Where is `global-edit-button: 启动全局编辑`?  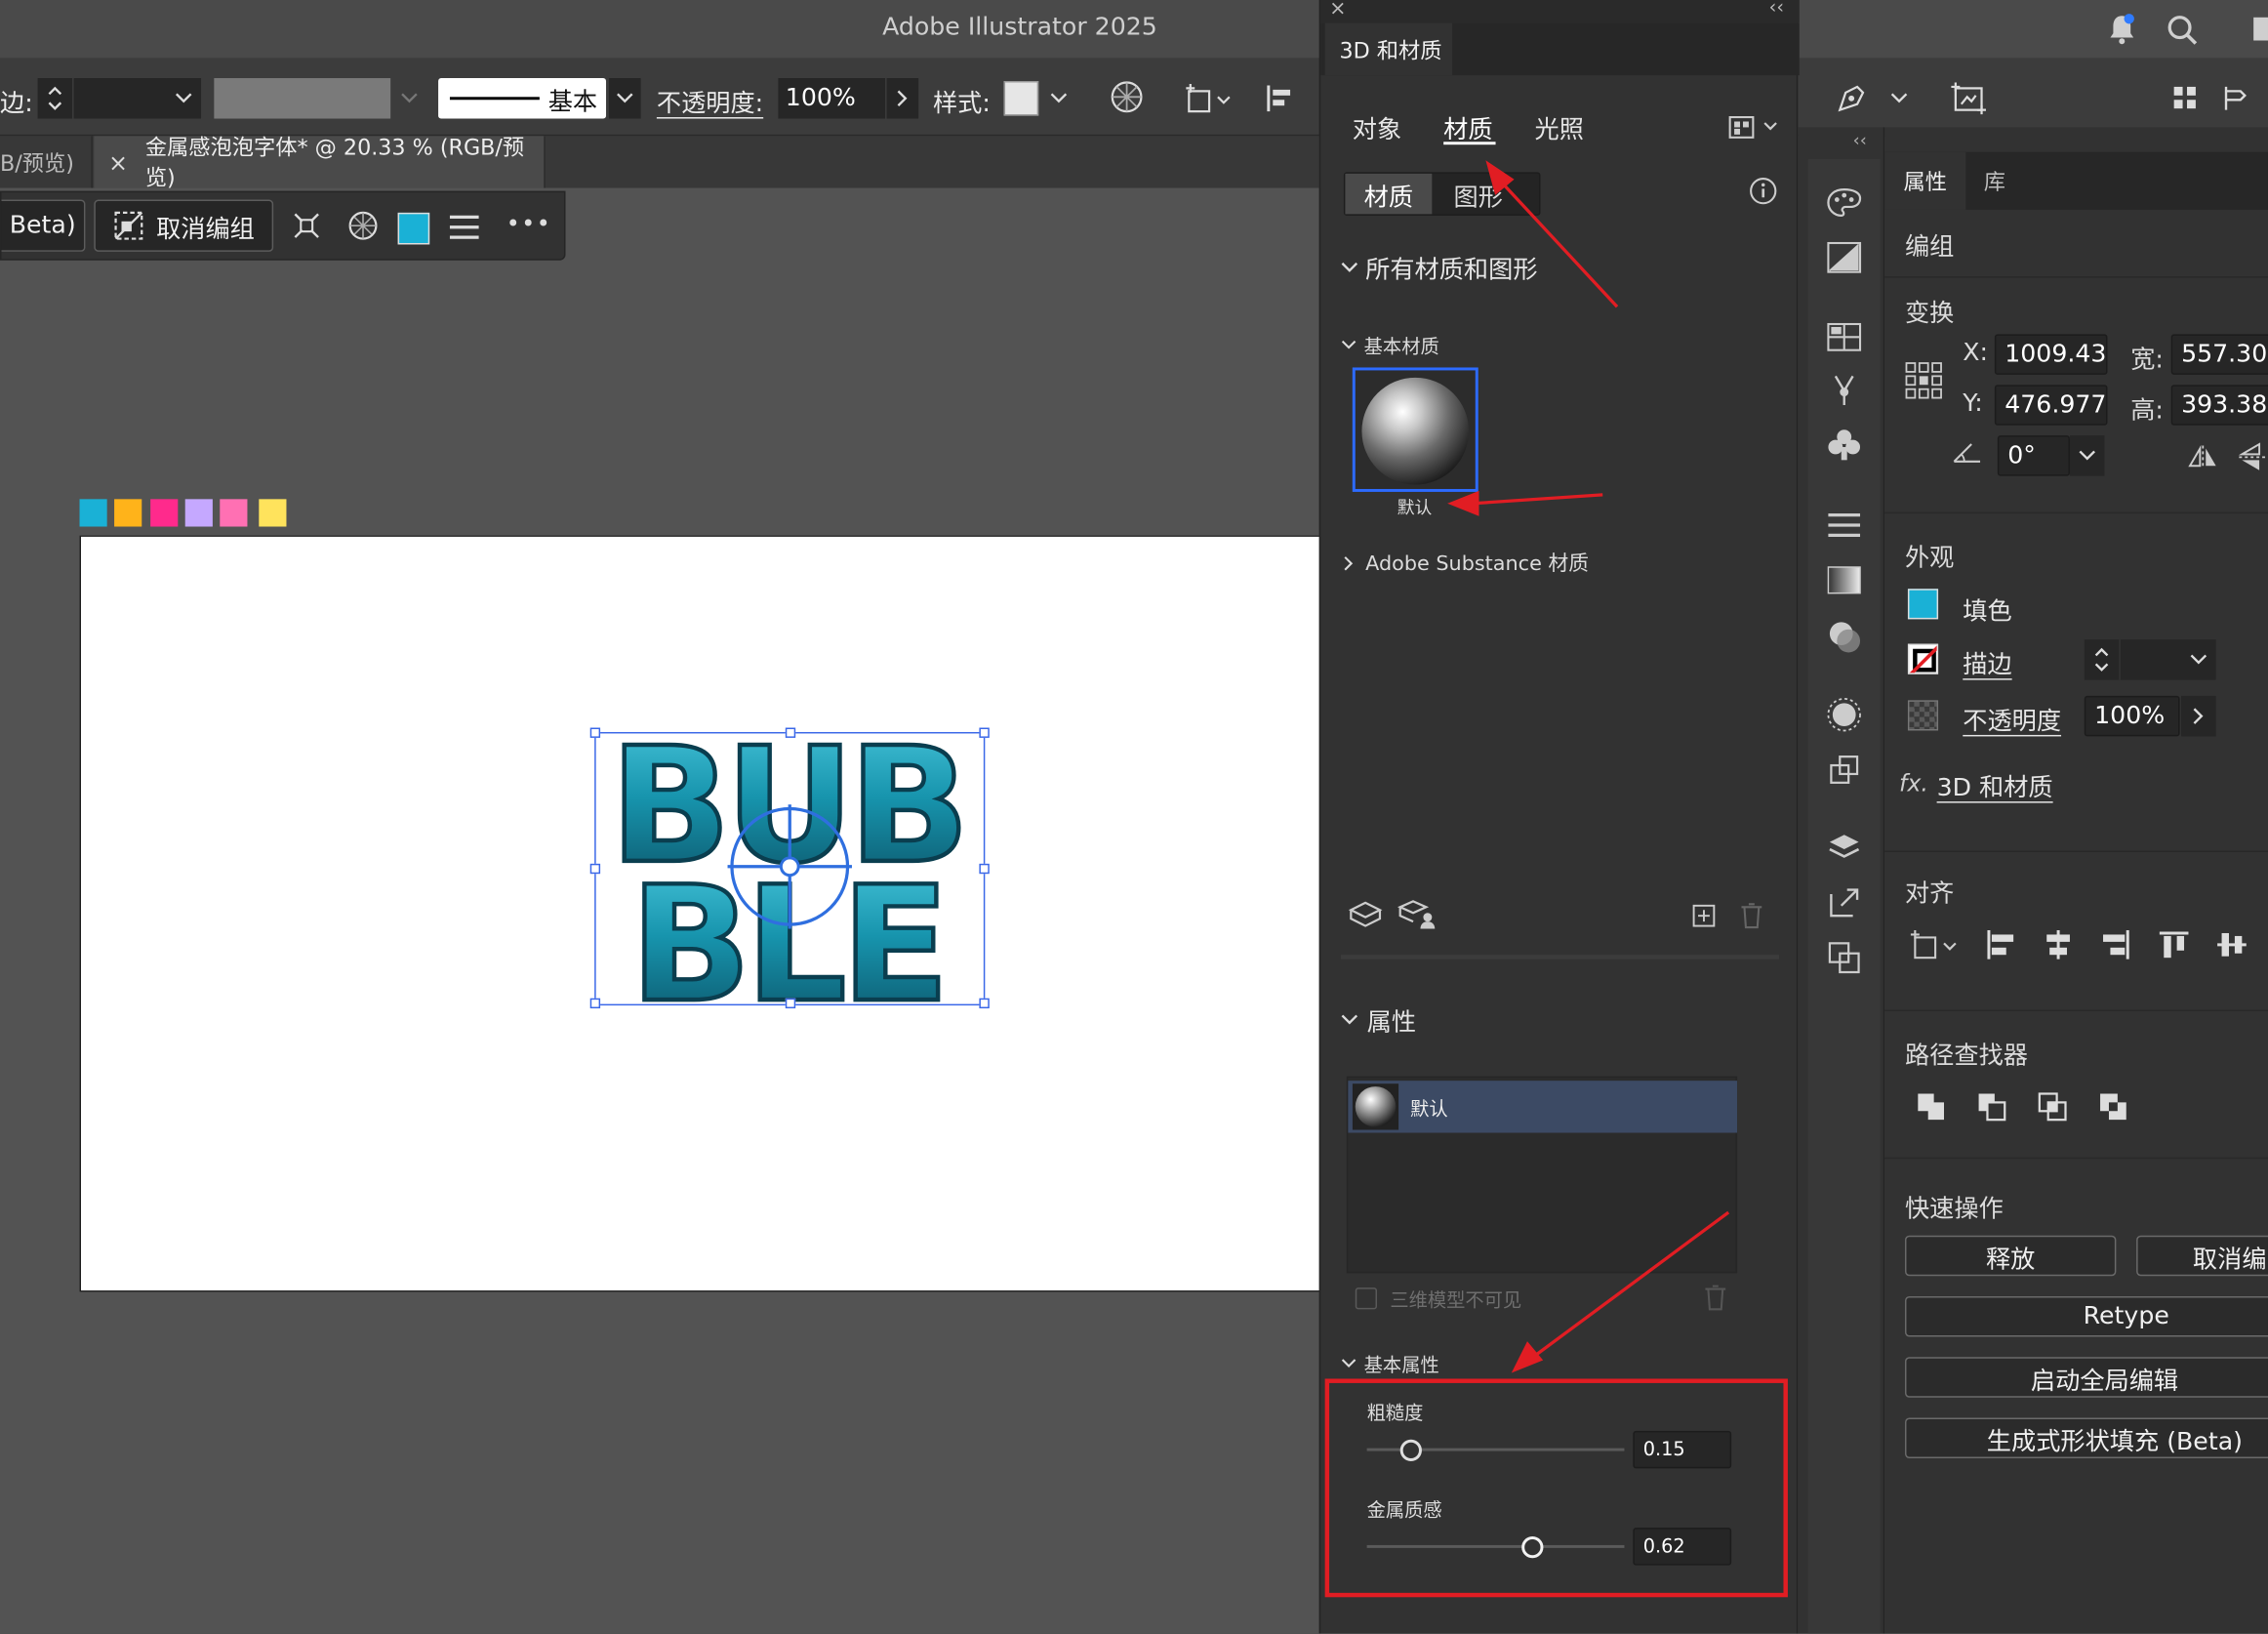
global-edit-button: 启动全局编辑 is located at coordinates (2086, 1377).